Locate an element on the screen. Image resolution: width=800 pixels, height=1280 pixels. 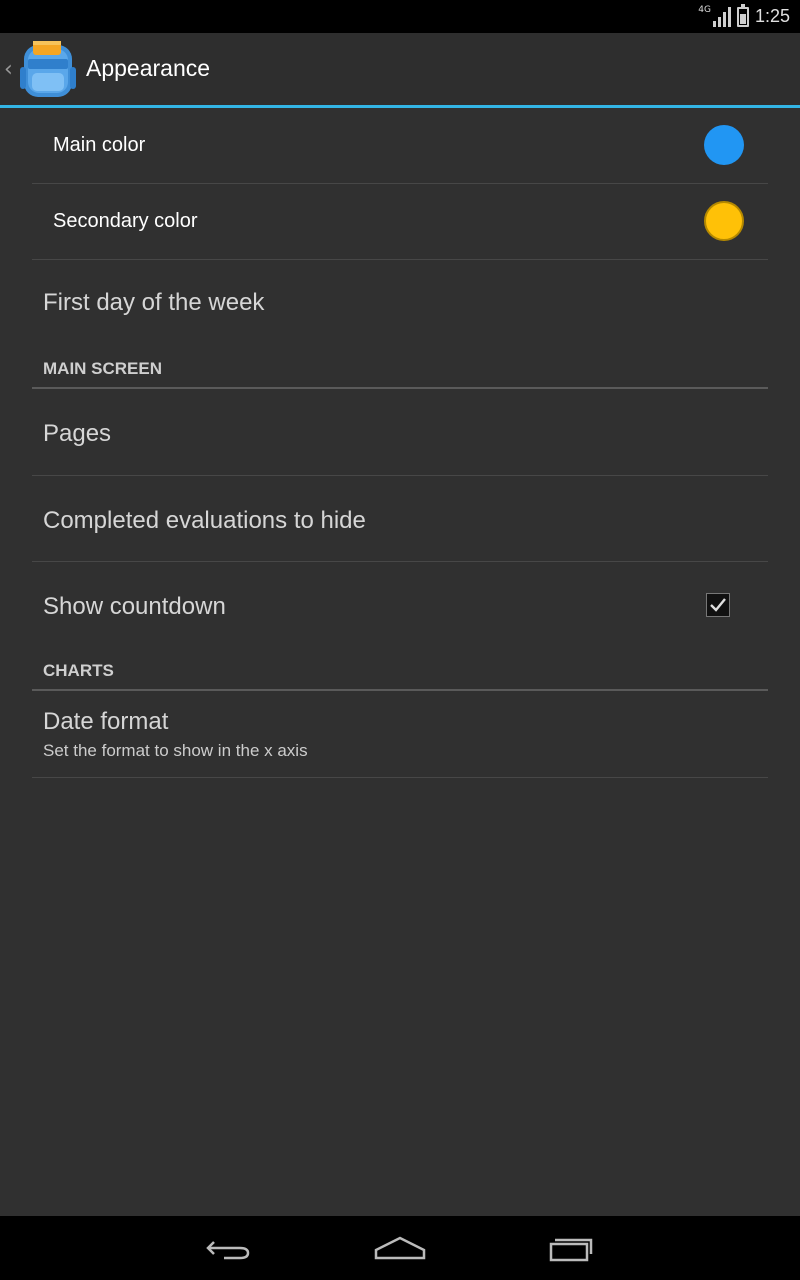
main-screen-header: MAIN SCREEN is located at coordinates (103, 368).